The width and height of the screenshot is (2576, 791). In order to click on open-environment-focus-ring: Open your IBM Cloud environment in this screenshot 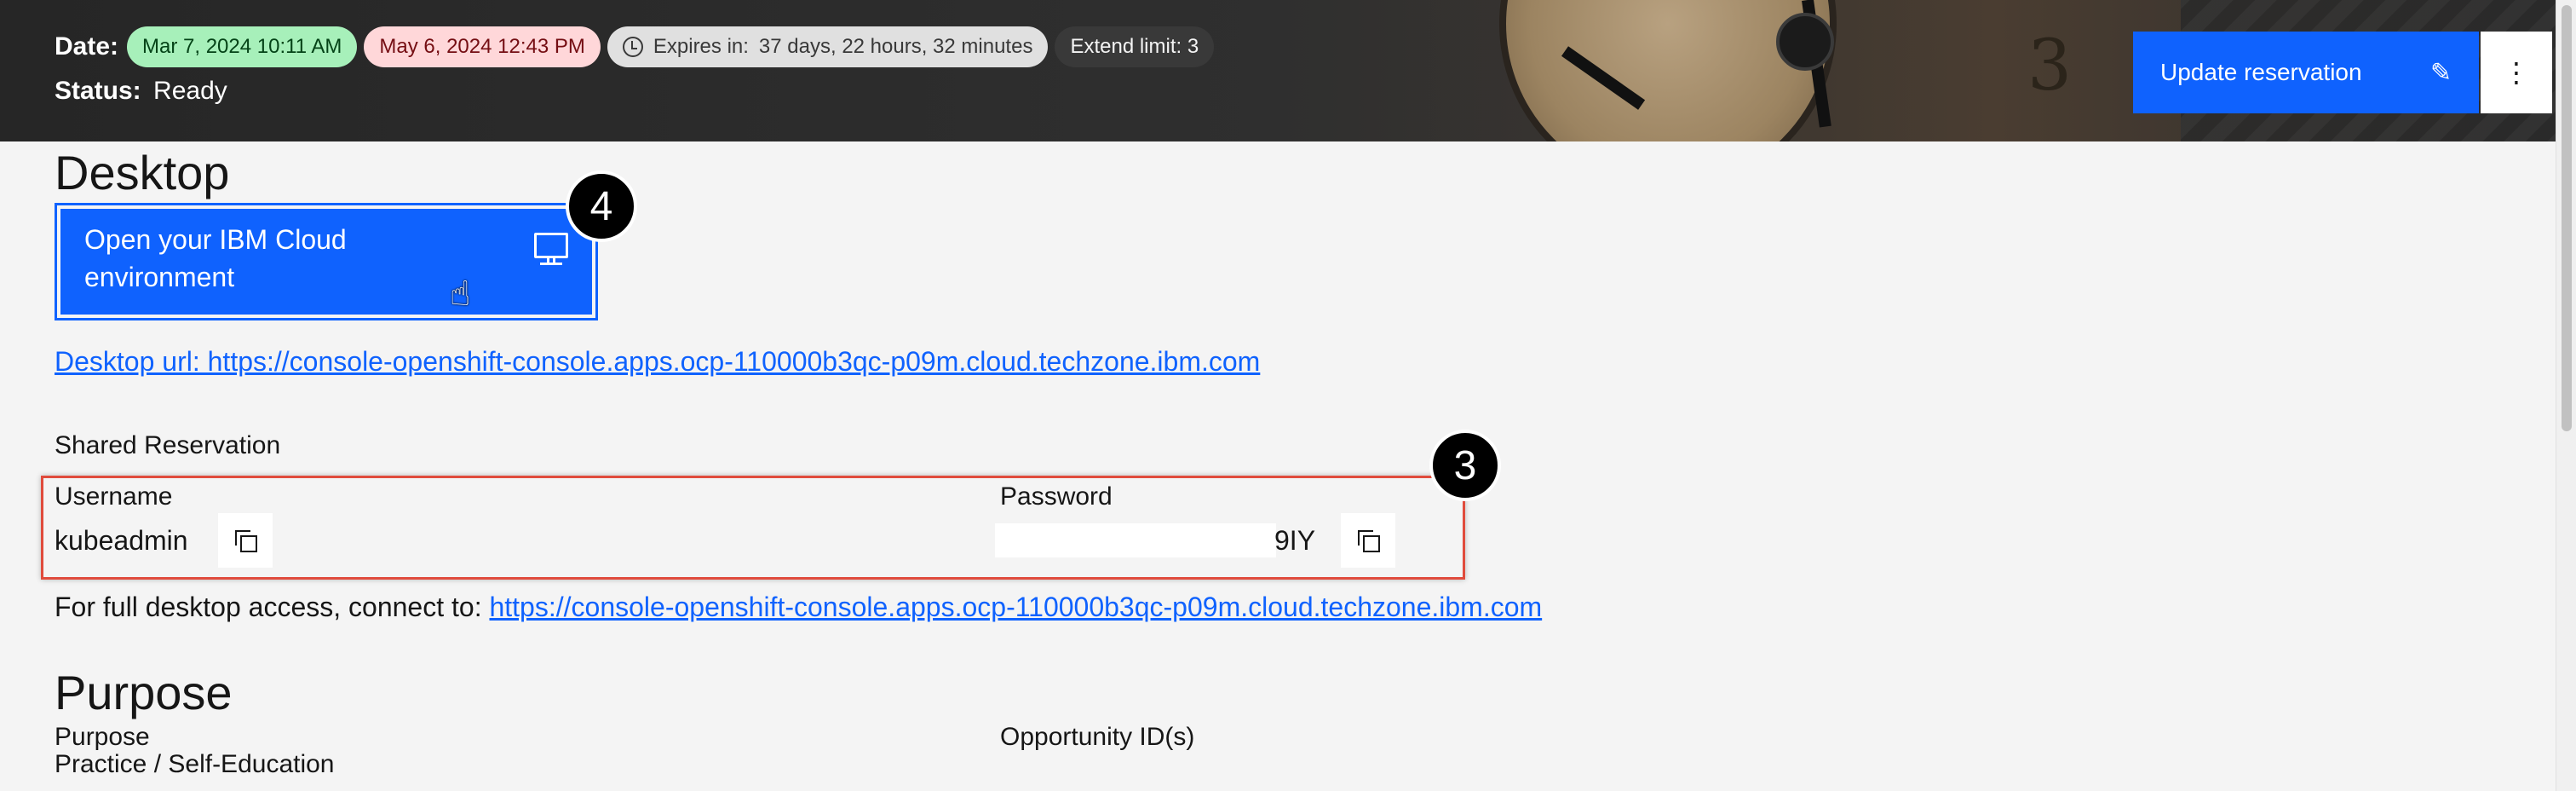, I will do `click(326, 261)`.